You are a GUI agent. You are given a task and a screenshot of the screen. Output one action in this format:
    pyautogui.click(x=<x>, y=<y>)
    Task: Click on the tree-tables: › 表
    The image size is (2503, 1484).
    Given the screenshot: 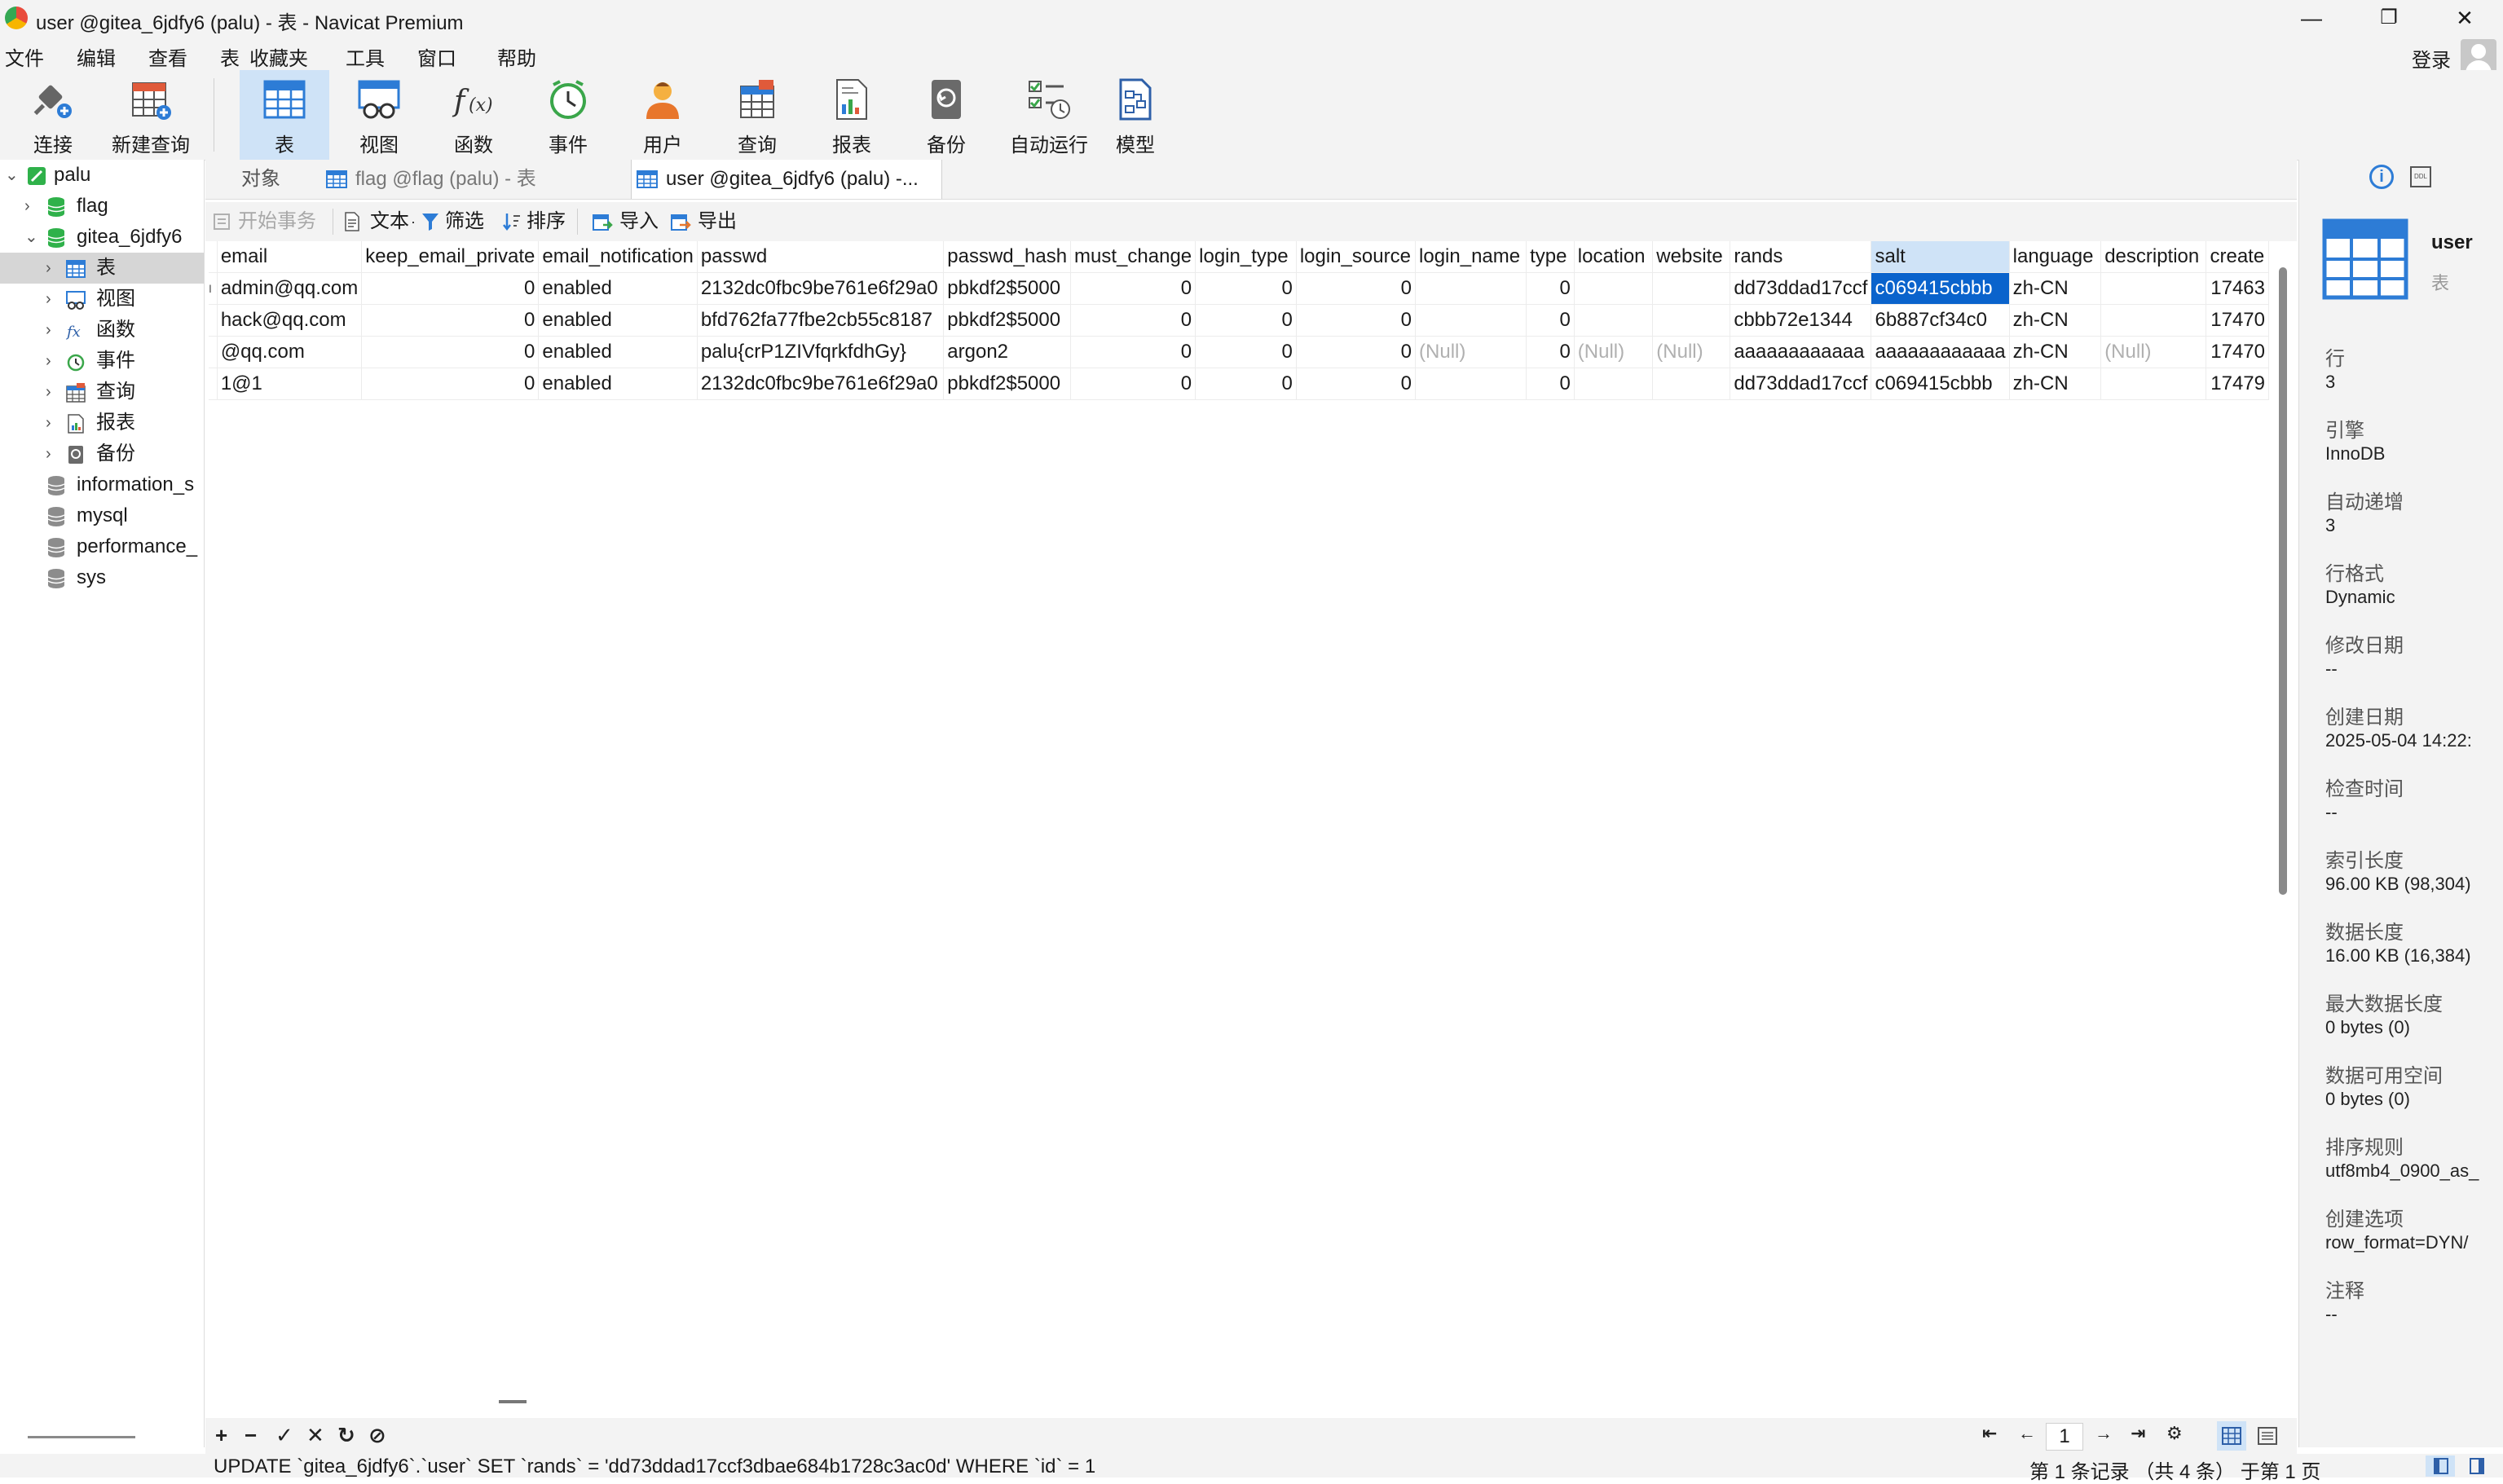 What is the action you would take?
    pyautogui.click(x=102, y=268)
    